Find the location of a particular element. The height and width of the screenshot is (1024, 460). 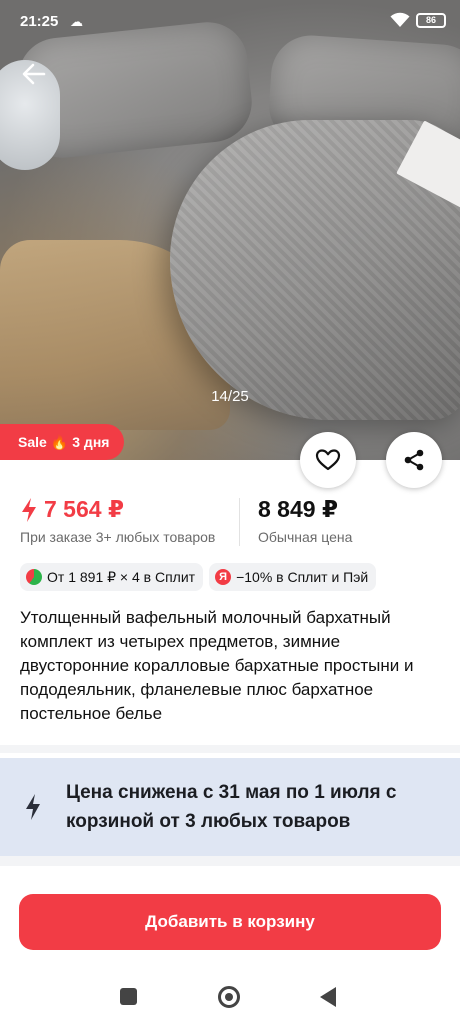

system-back-button is located at coordinates (328, 997).